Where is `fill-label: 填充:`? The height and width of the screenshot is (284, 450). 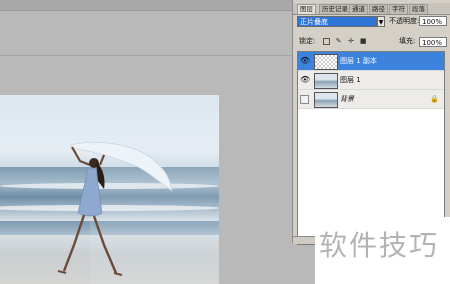 fill-label: 填充: is located at coordinates (407, 41).